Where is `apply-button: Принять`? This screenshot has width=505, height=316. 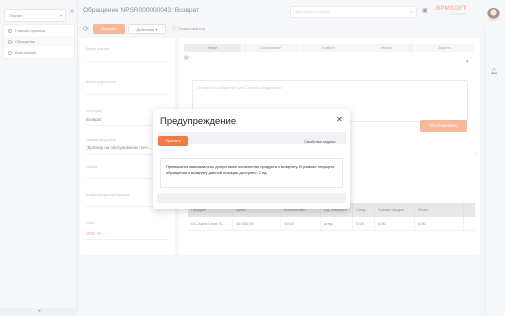
apply-button: Принять is located at coordinates (173, 141).